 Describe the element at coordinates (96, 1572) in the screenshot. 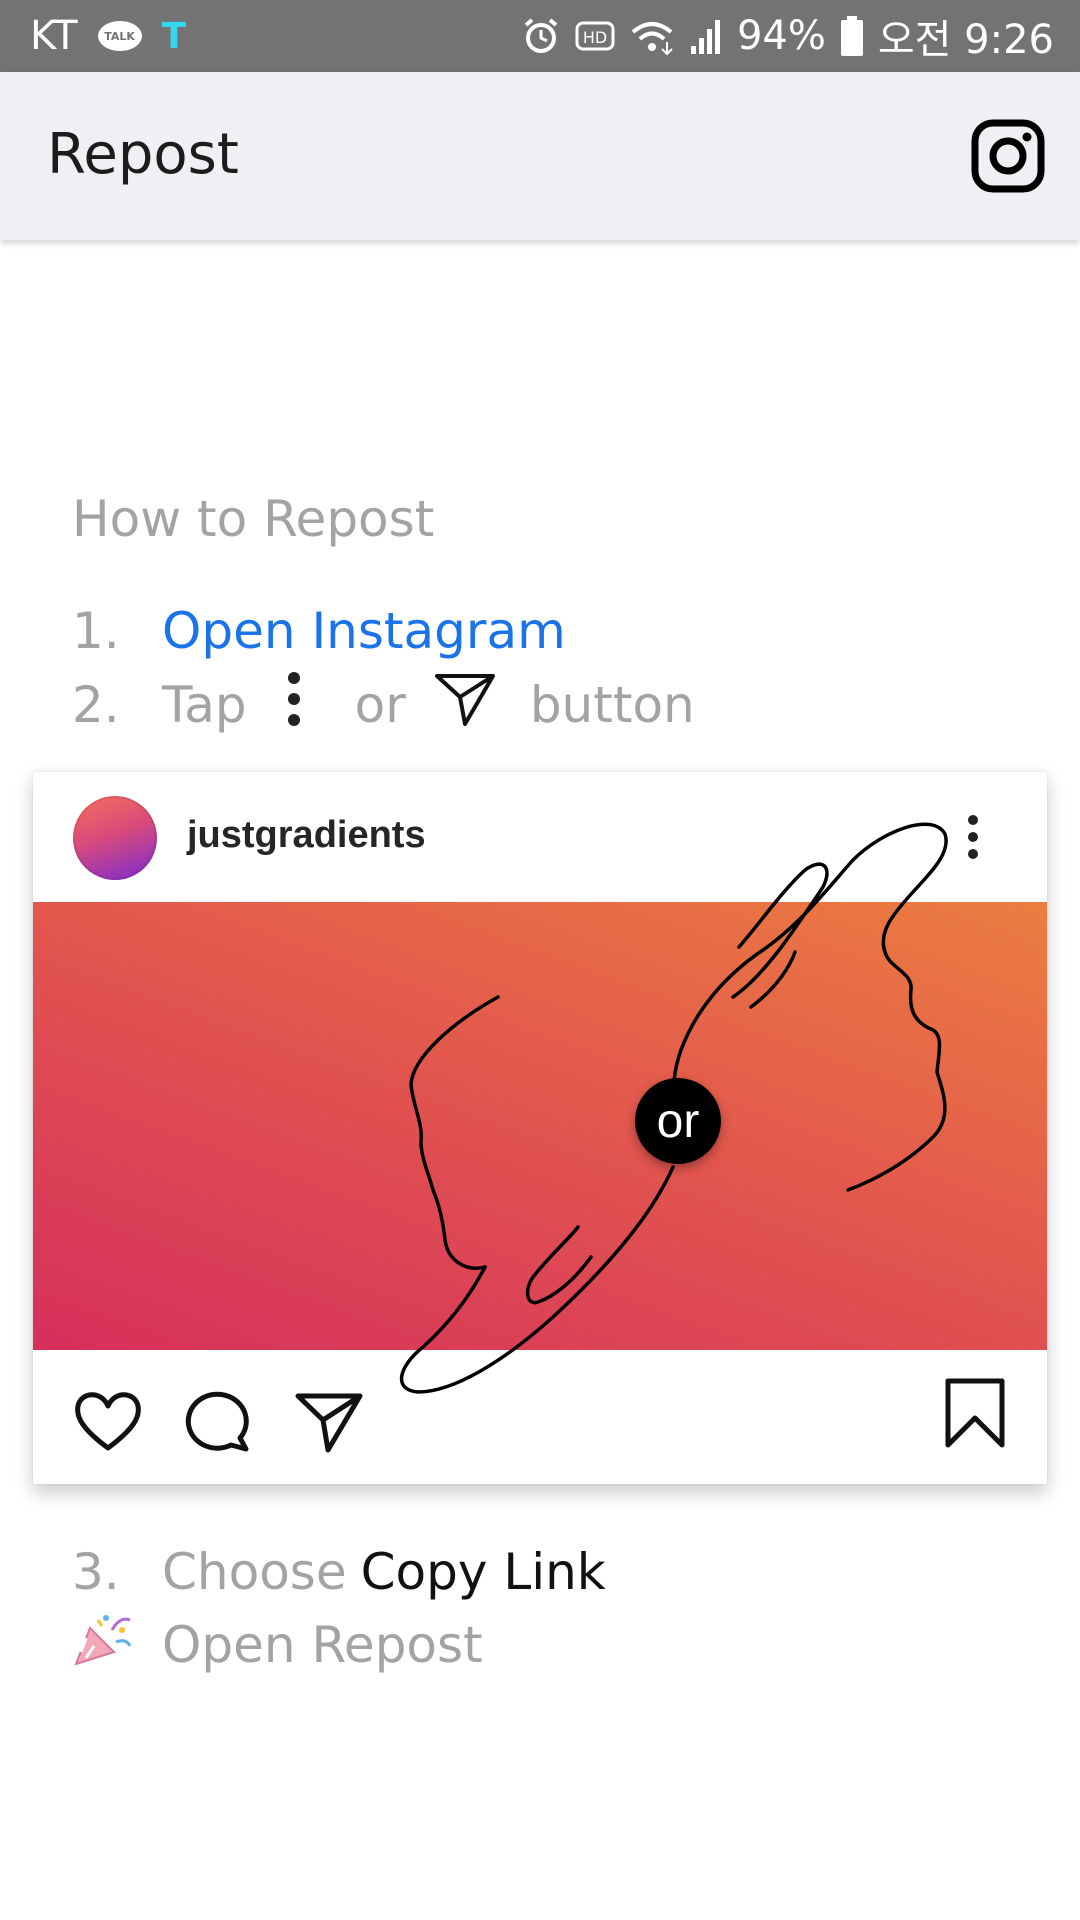

I see `step-number: 3.` at that location.